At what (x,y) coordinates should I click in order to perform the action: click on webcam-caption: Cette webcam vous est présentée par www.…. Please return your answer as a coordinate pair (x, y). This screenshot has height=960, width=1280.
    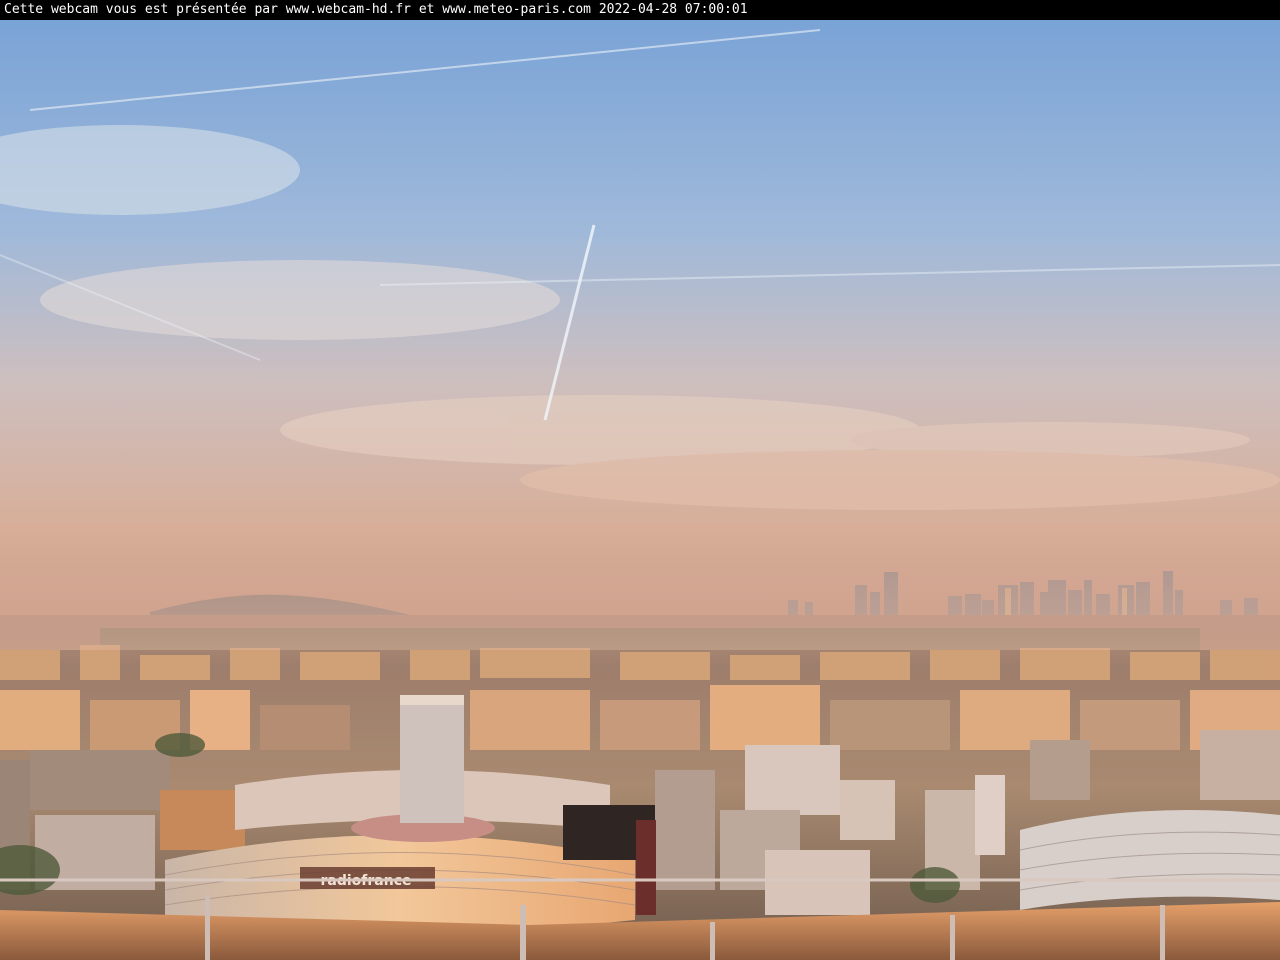
    Looking at the image, I should click on (376, 9).